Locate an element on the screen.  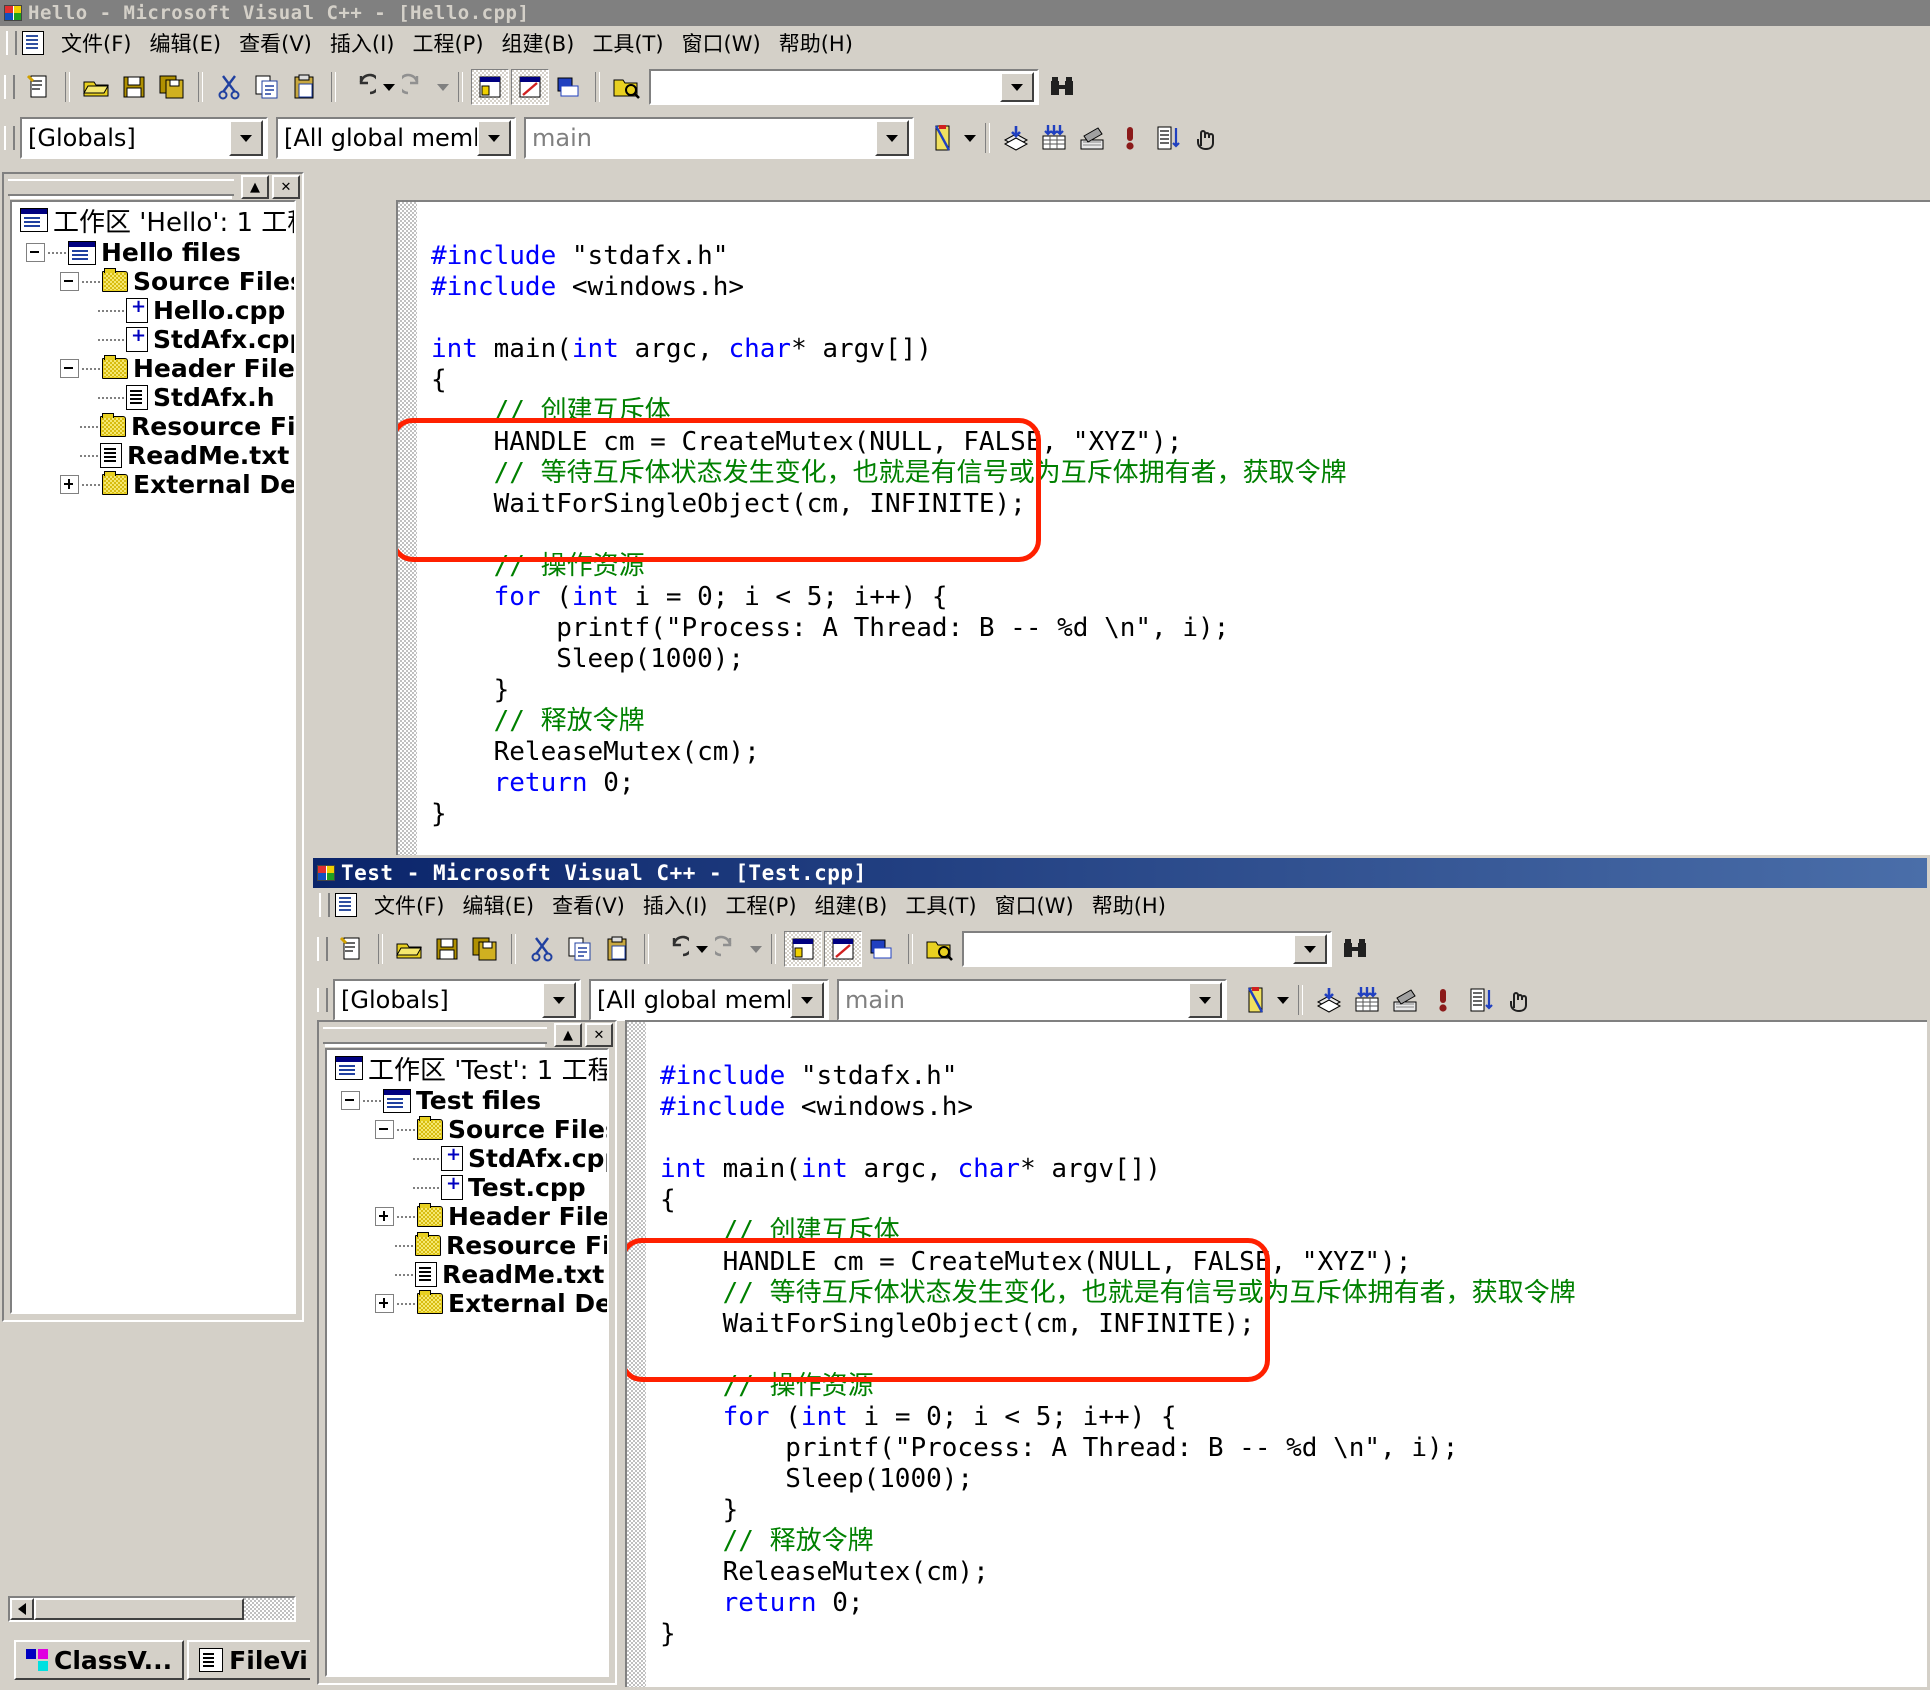
tree-item-stdafx-h: StdAfx.h is located at coordinates (153, 397).